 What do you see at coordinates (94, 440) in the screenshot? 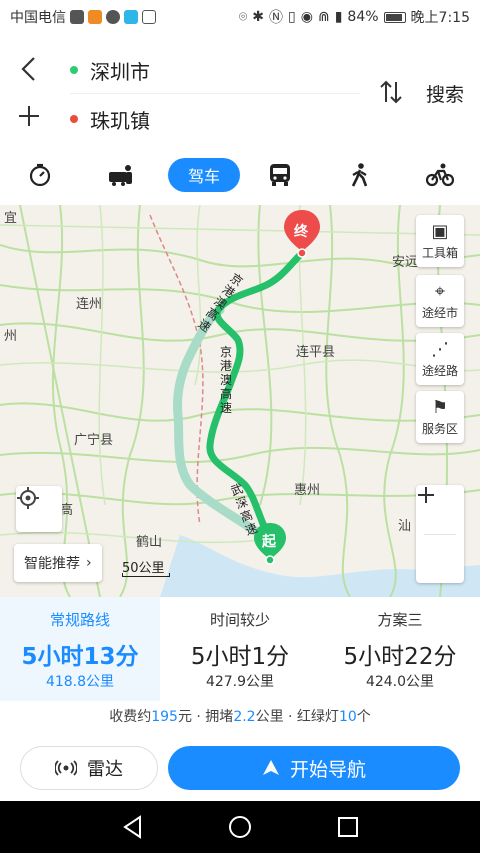
I see `map-label-guangning: 广宁县` at bounding box center [94, 440].